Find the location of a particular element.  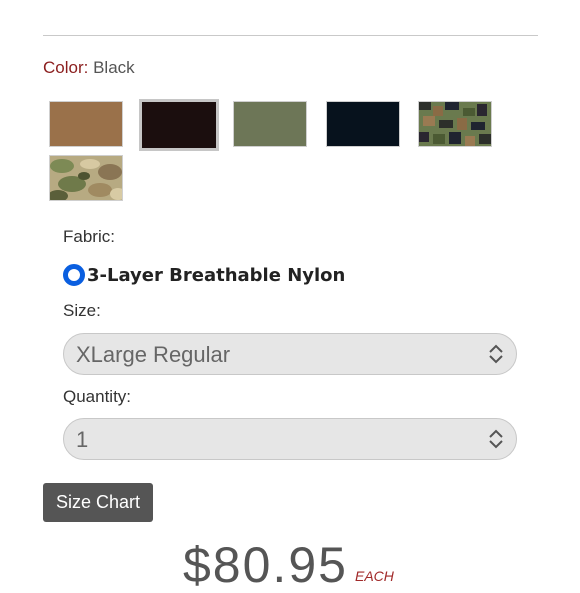

woodland-digital-pattern is located at coordinates (455, 124).